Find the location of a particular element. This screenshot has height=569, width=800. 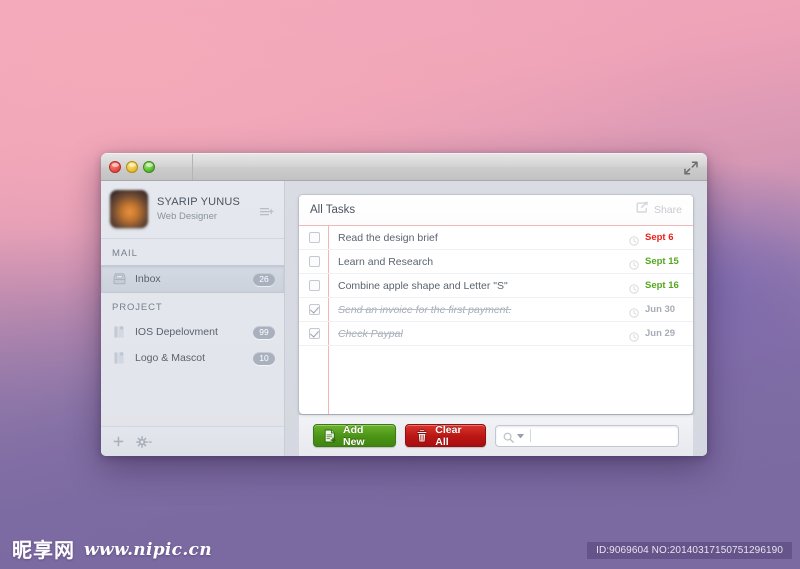

gear-icon is located at coordinates (144, 441).